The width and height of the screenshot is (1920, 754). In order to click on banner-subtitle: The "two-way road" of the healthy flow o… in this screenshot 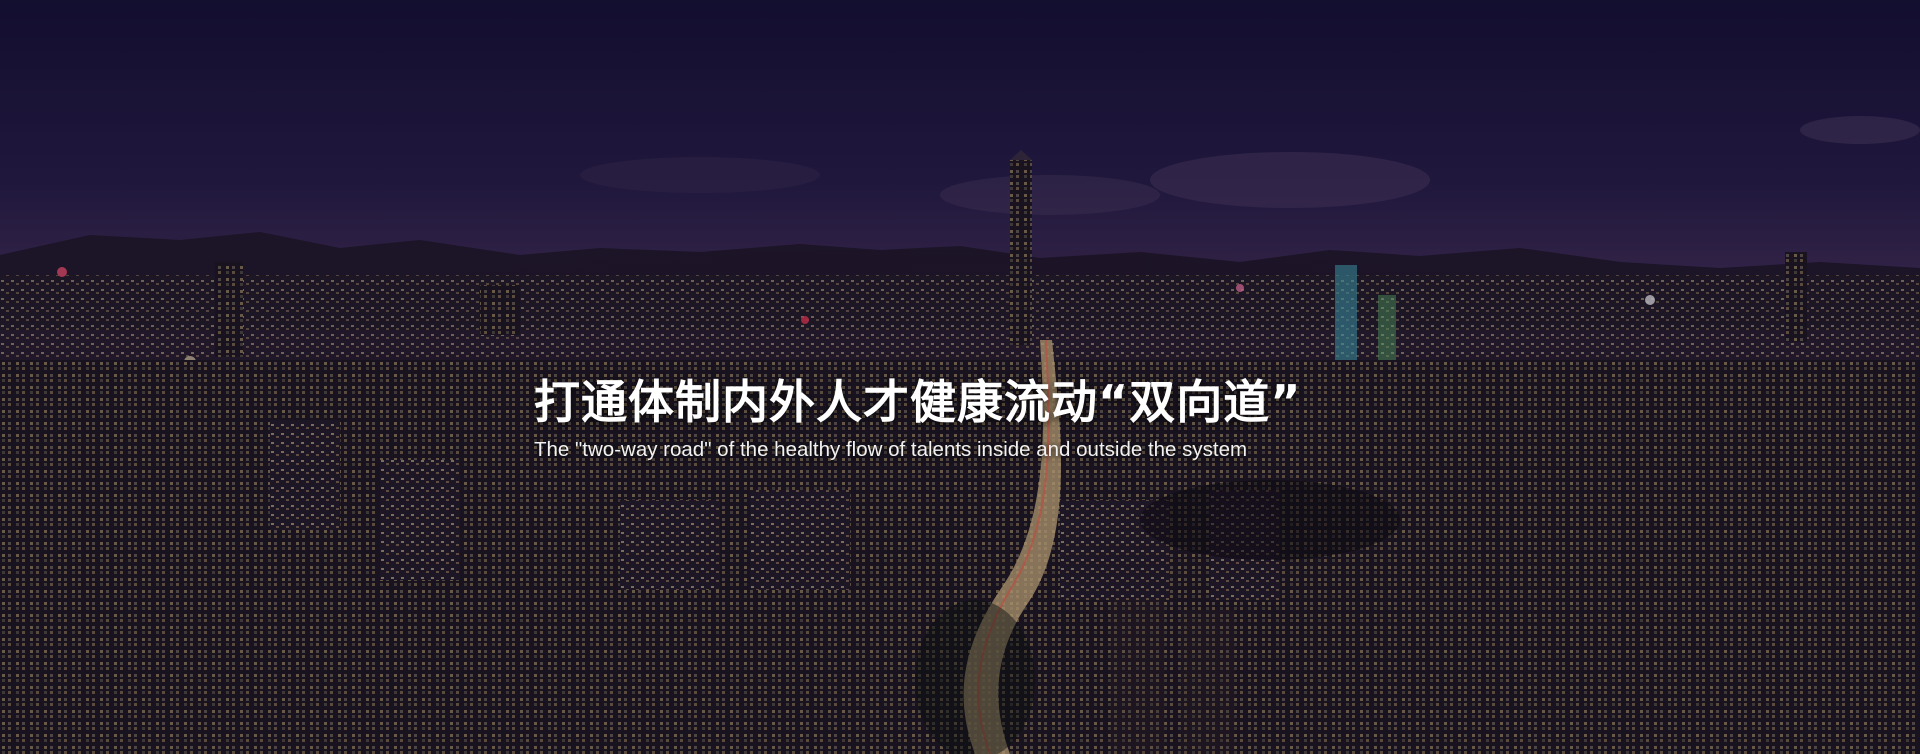, I will do `click(891, 449)`.